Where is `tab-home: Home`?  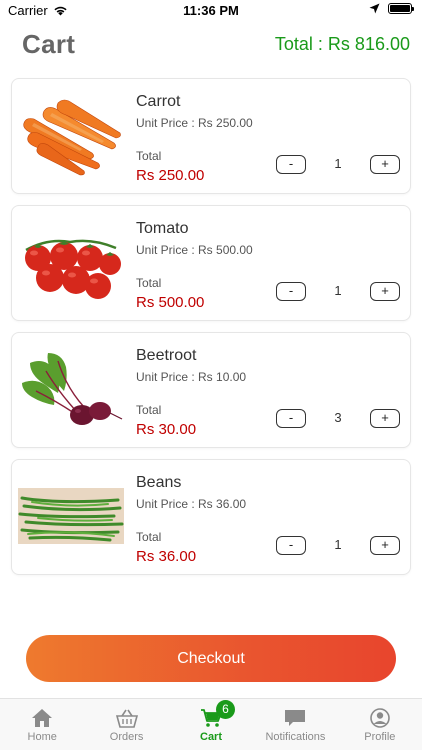
tab-home: Home is located at coordinates (42, 724).